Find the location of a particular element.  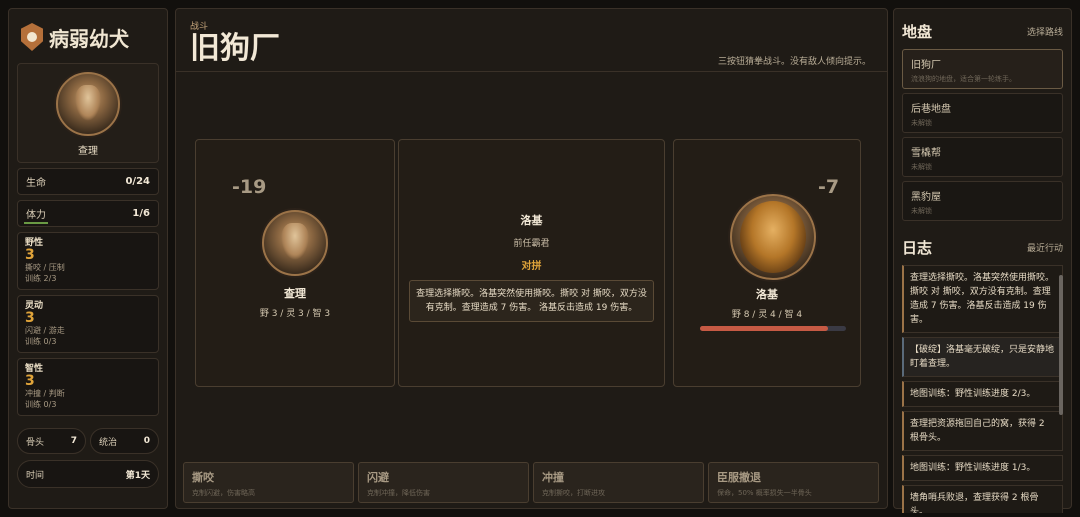

bones-pill: 骨头 7 is located at coordinates (51, 441).